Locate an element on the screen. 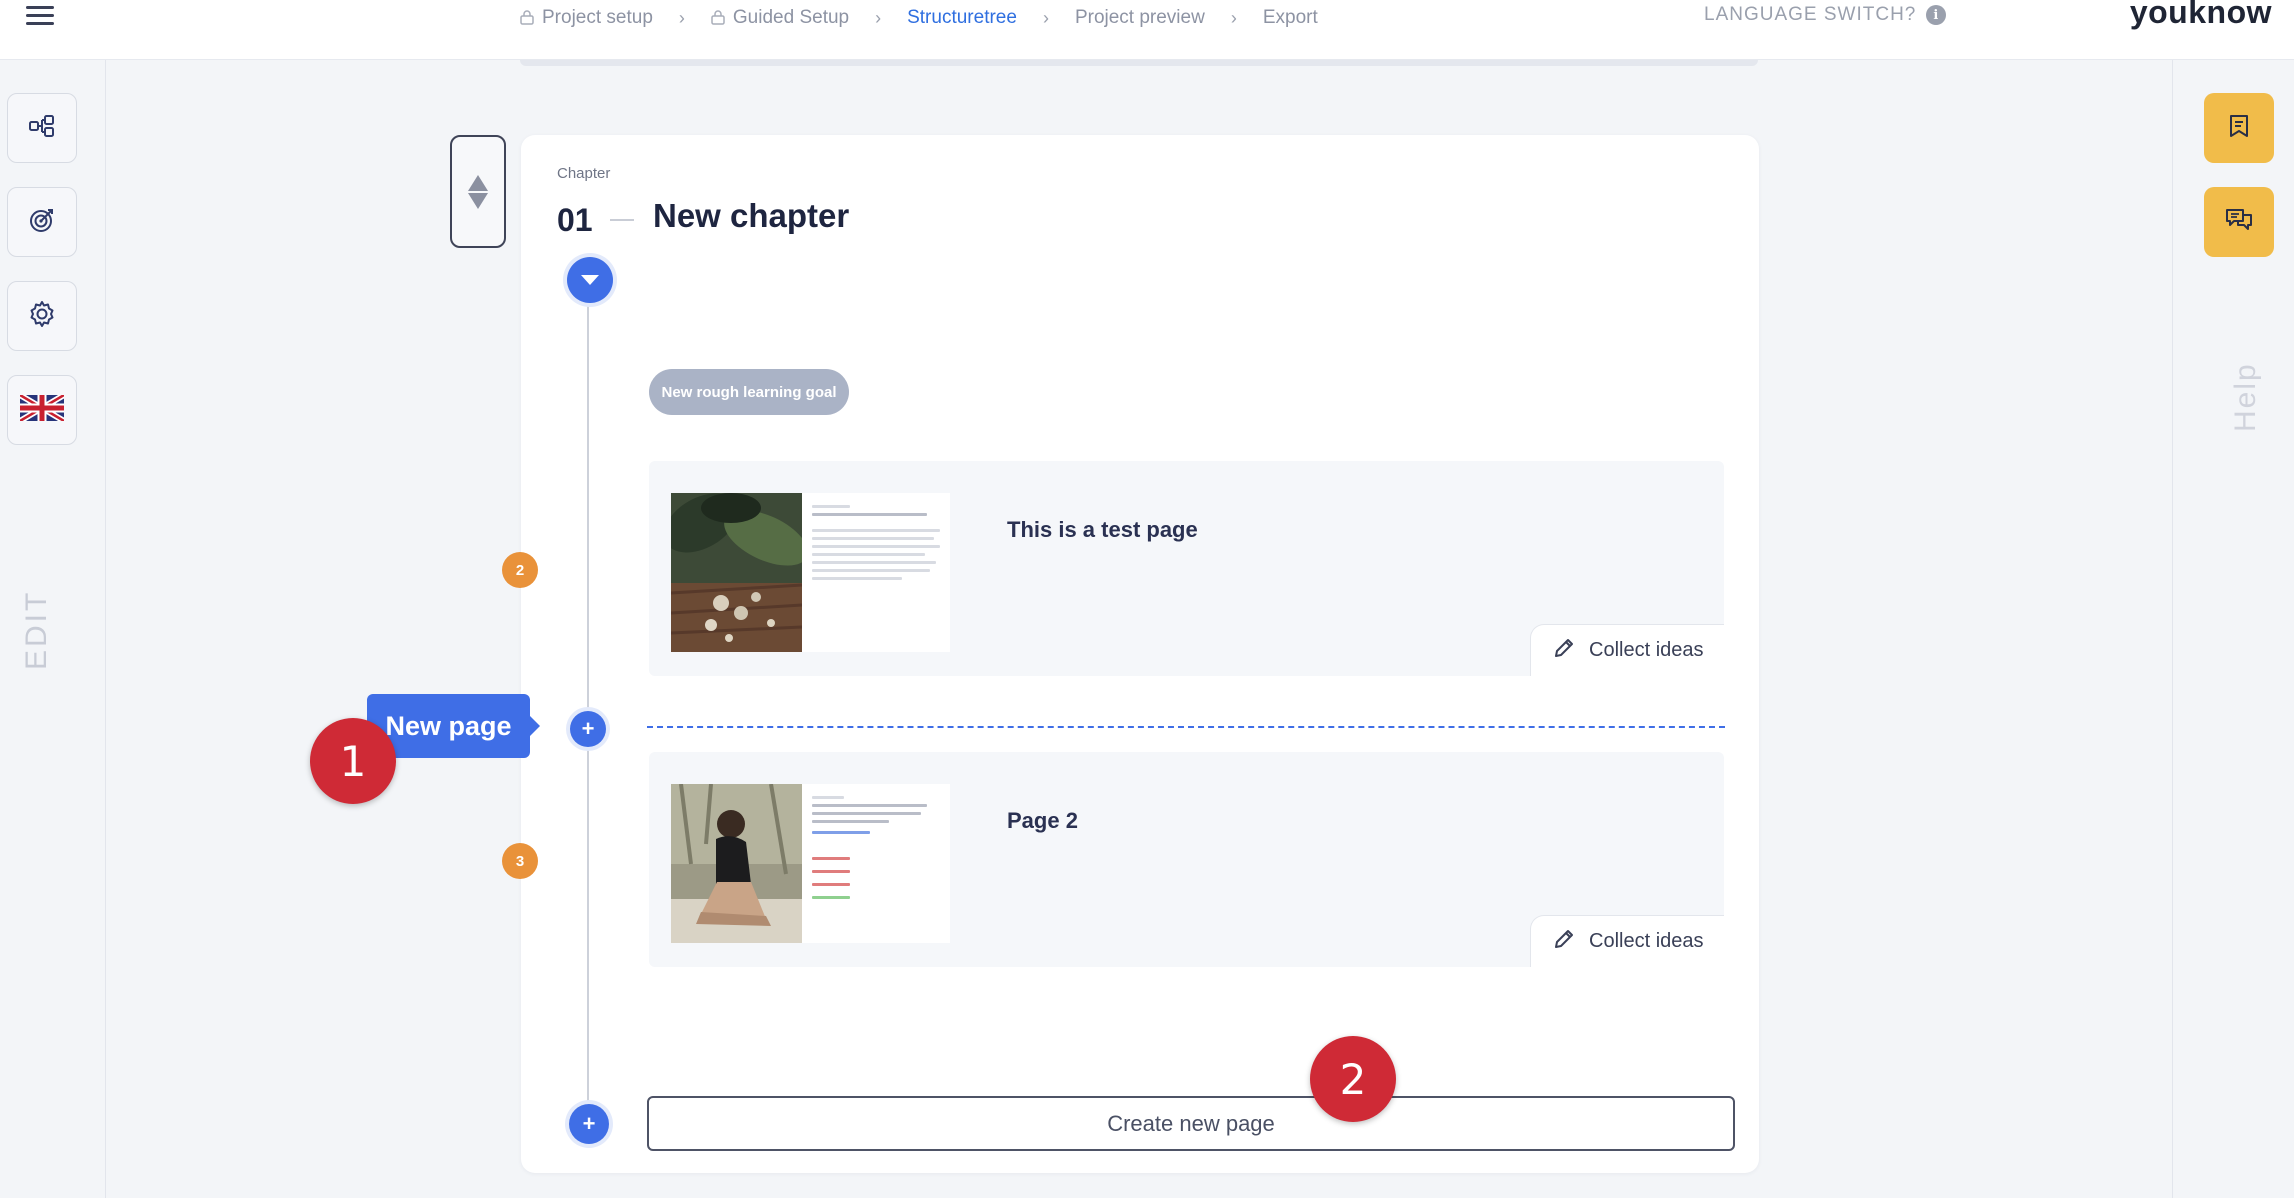  target-button is located at coordinates (42, 222).